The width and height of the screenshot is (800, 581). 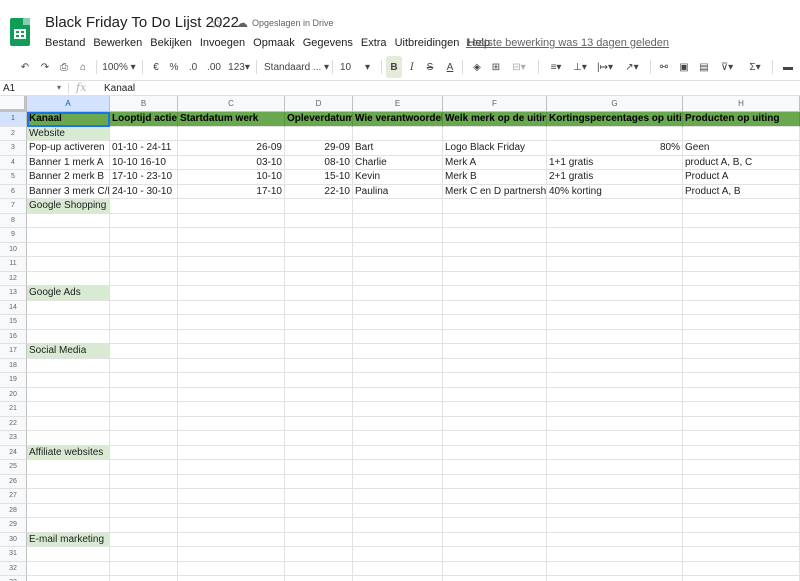 I want to click on cell-g3: 80%, so click(x=615, y=148).